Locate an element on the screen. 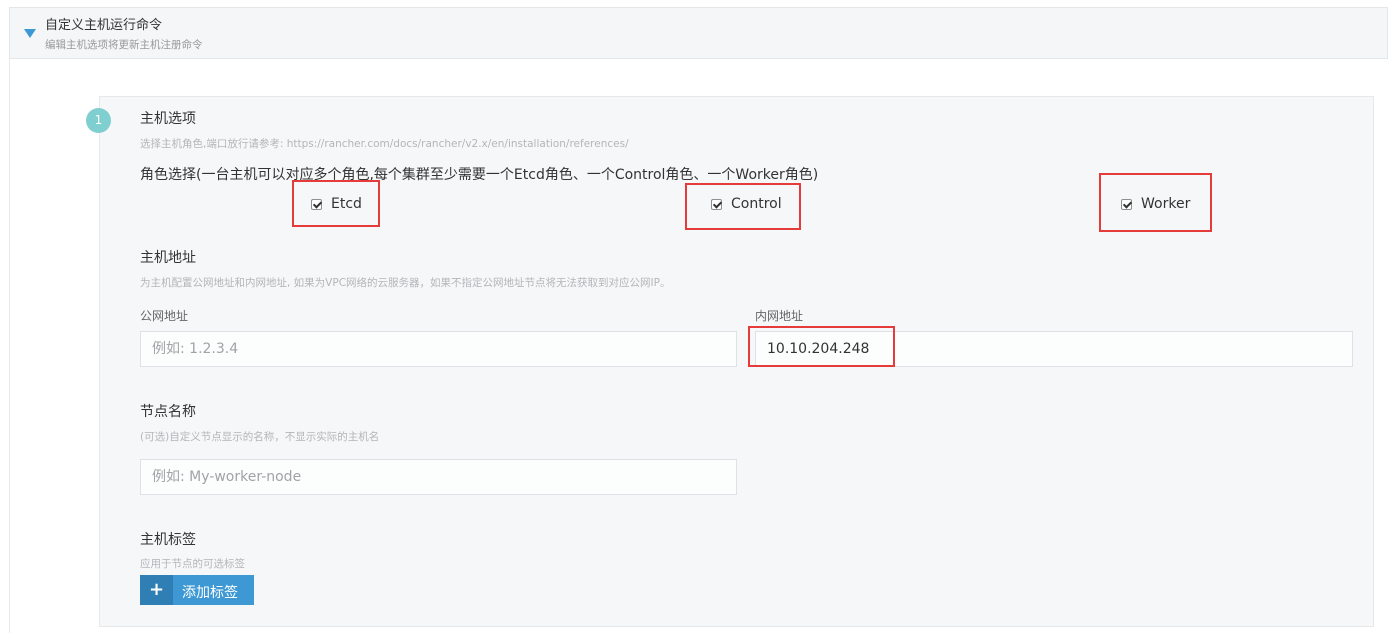 This screenshot has width=1388, height=633. caret-down-icon is located at coordinates (30, 33).